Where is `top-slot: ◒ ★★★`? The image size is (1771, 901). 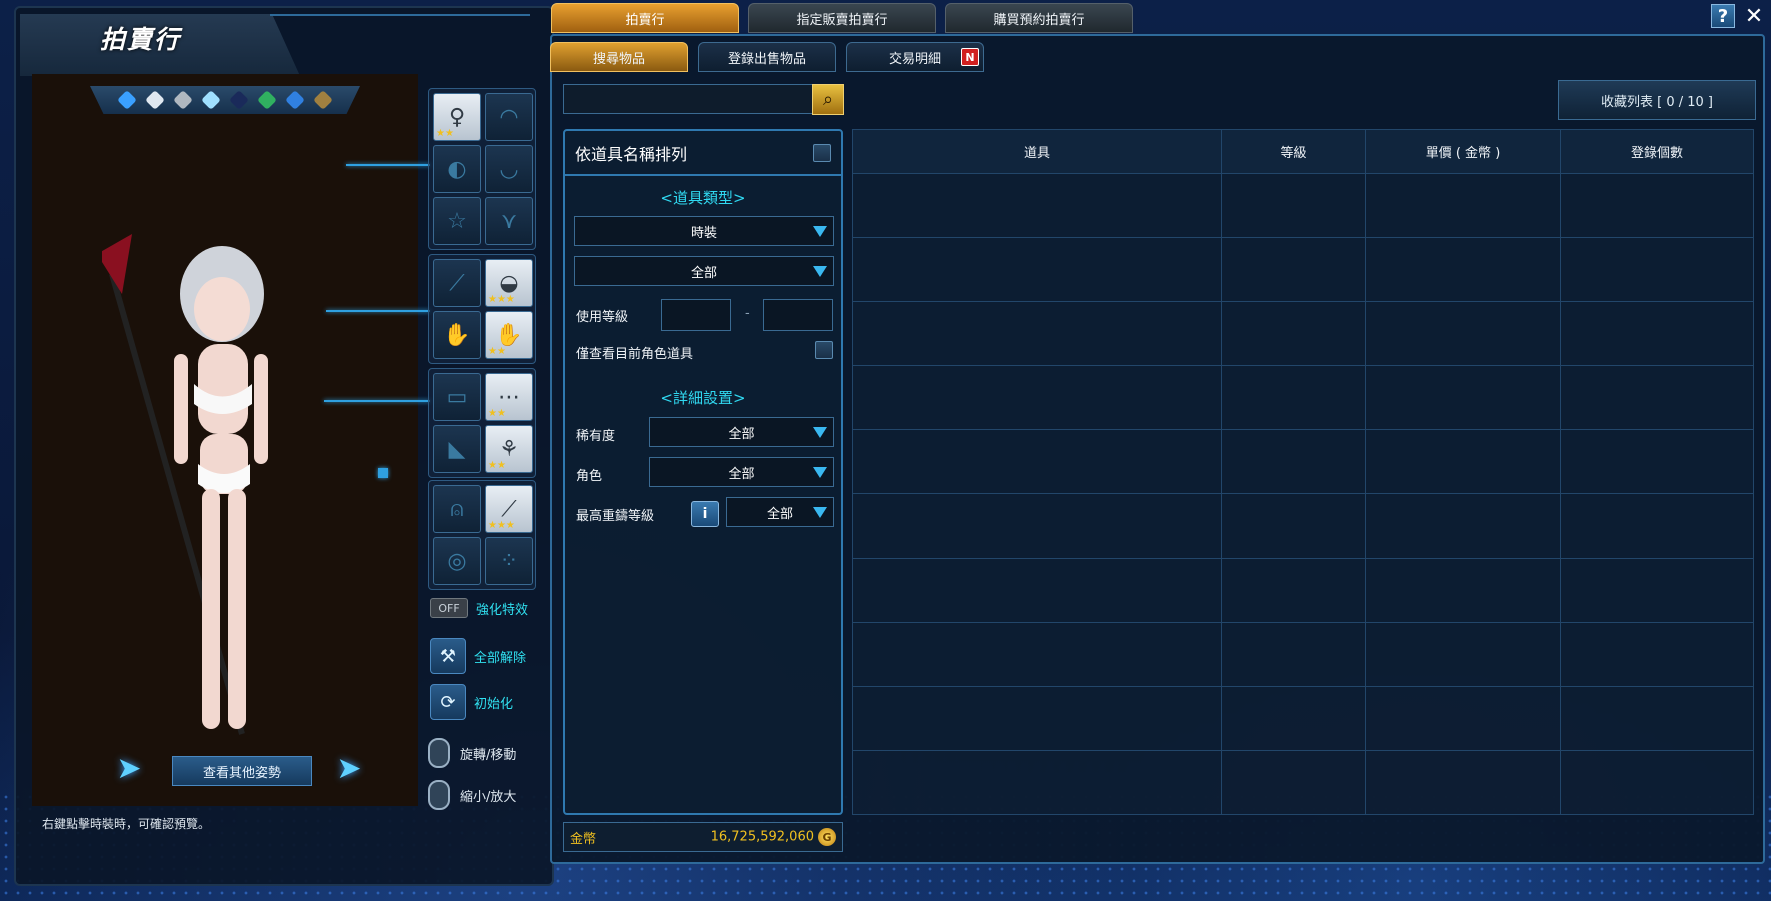
top-slot: ◒ ★★★ is located at coordinates (509, 283).